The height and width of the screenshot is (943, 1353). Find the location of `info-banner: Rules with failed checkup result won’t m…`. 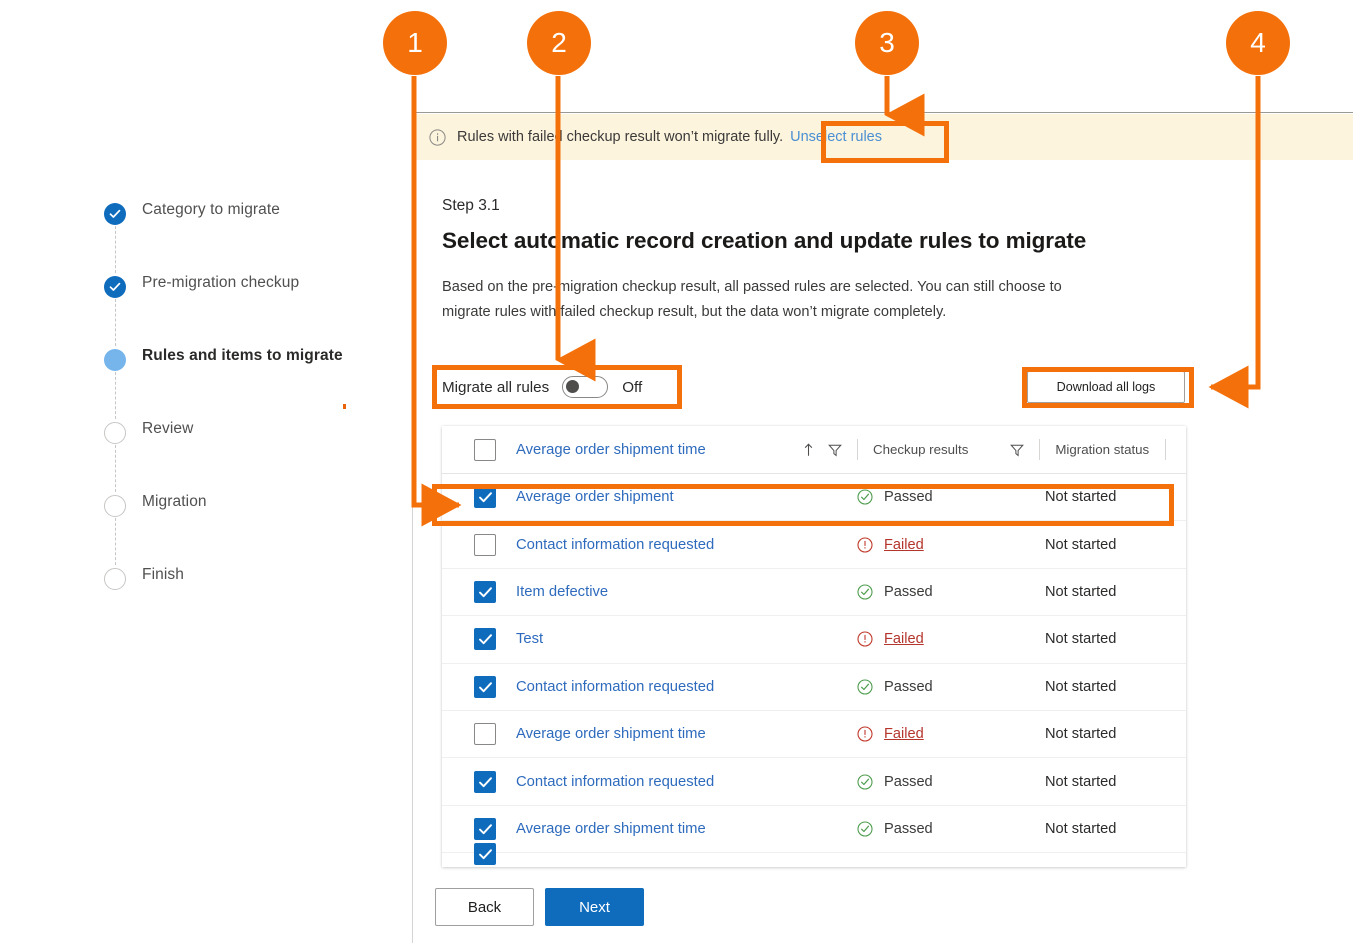

info-banner: Rules with failed checkup result won’t m… is located at coordinates (883, 137).